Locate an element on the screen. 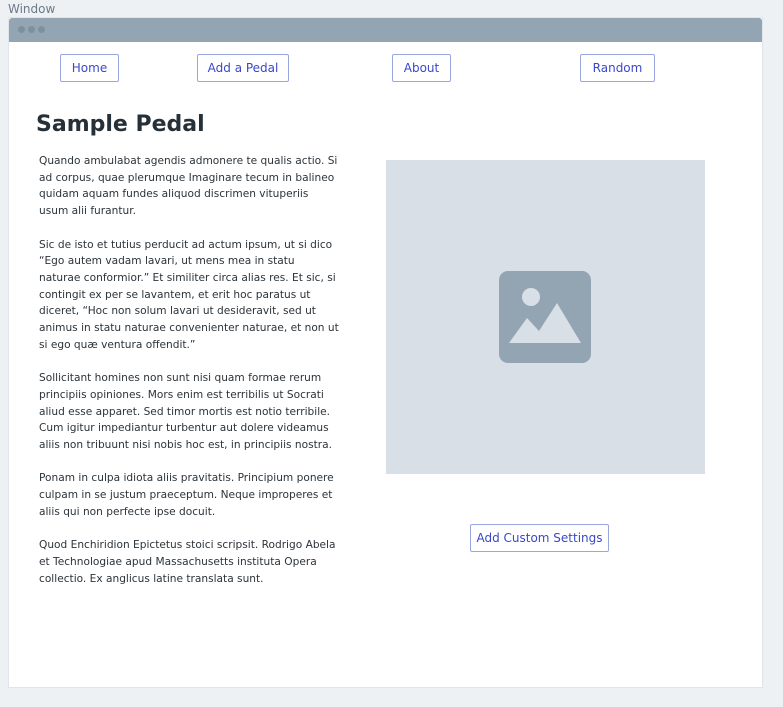 Image resolution: width=783 pixels, height=707 pixels. add-custom-settings-button: Add Custom Settings is located at coordinates (539, 538).